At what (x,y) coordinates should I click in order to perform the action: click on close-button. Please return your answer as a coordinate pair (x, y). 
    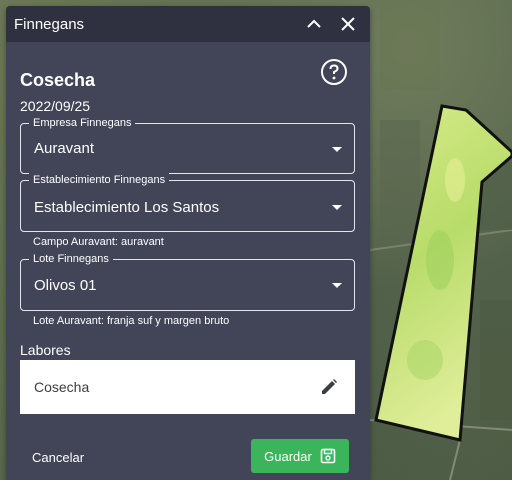
    Looking at the image, I should click on (348, 24).